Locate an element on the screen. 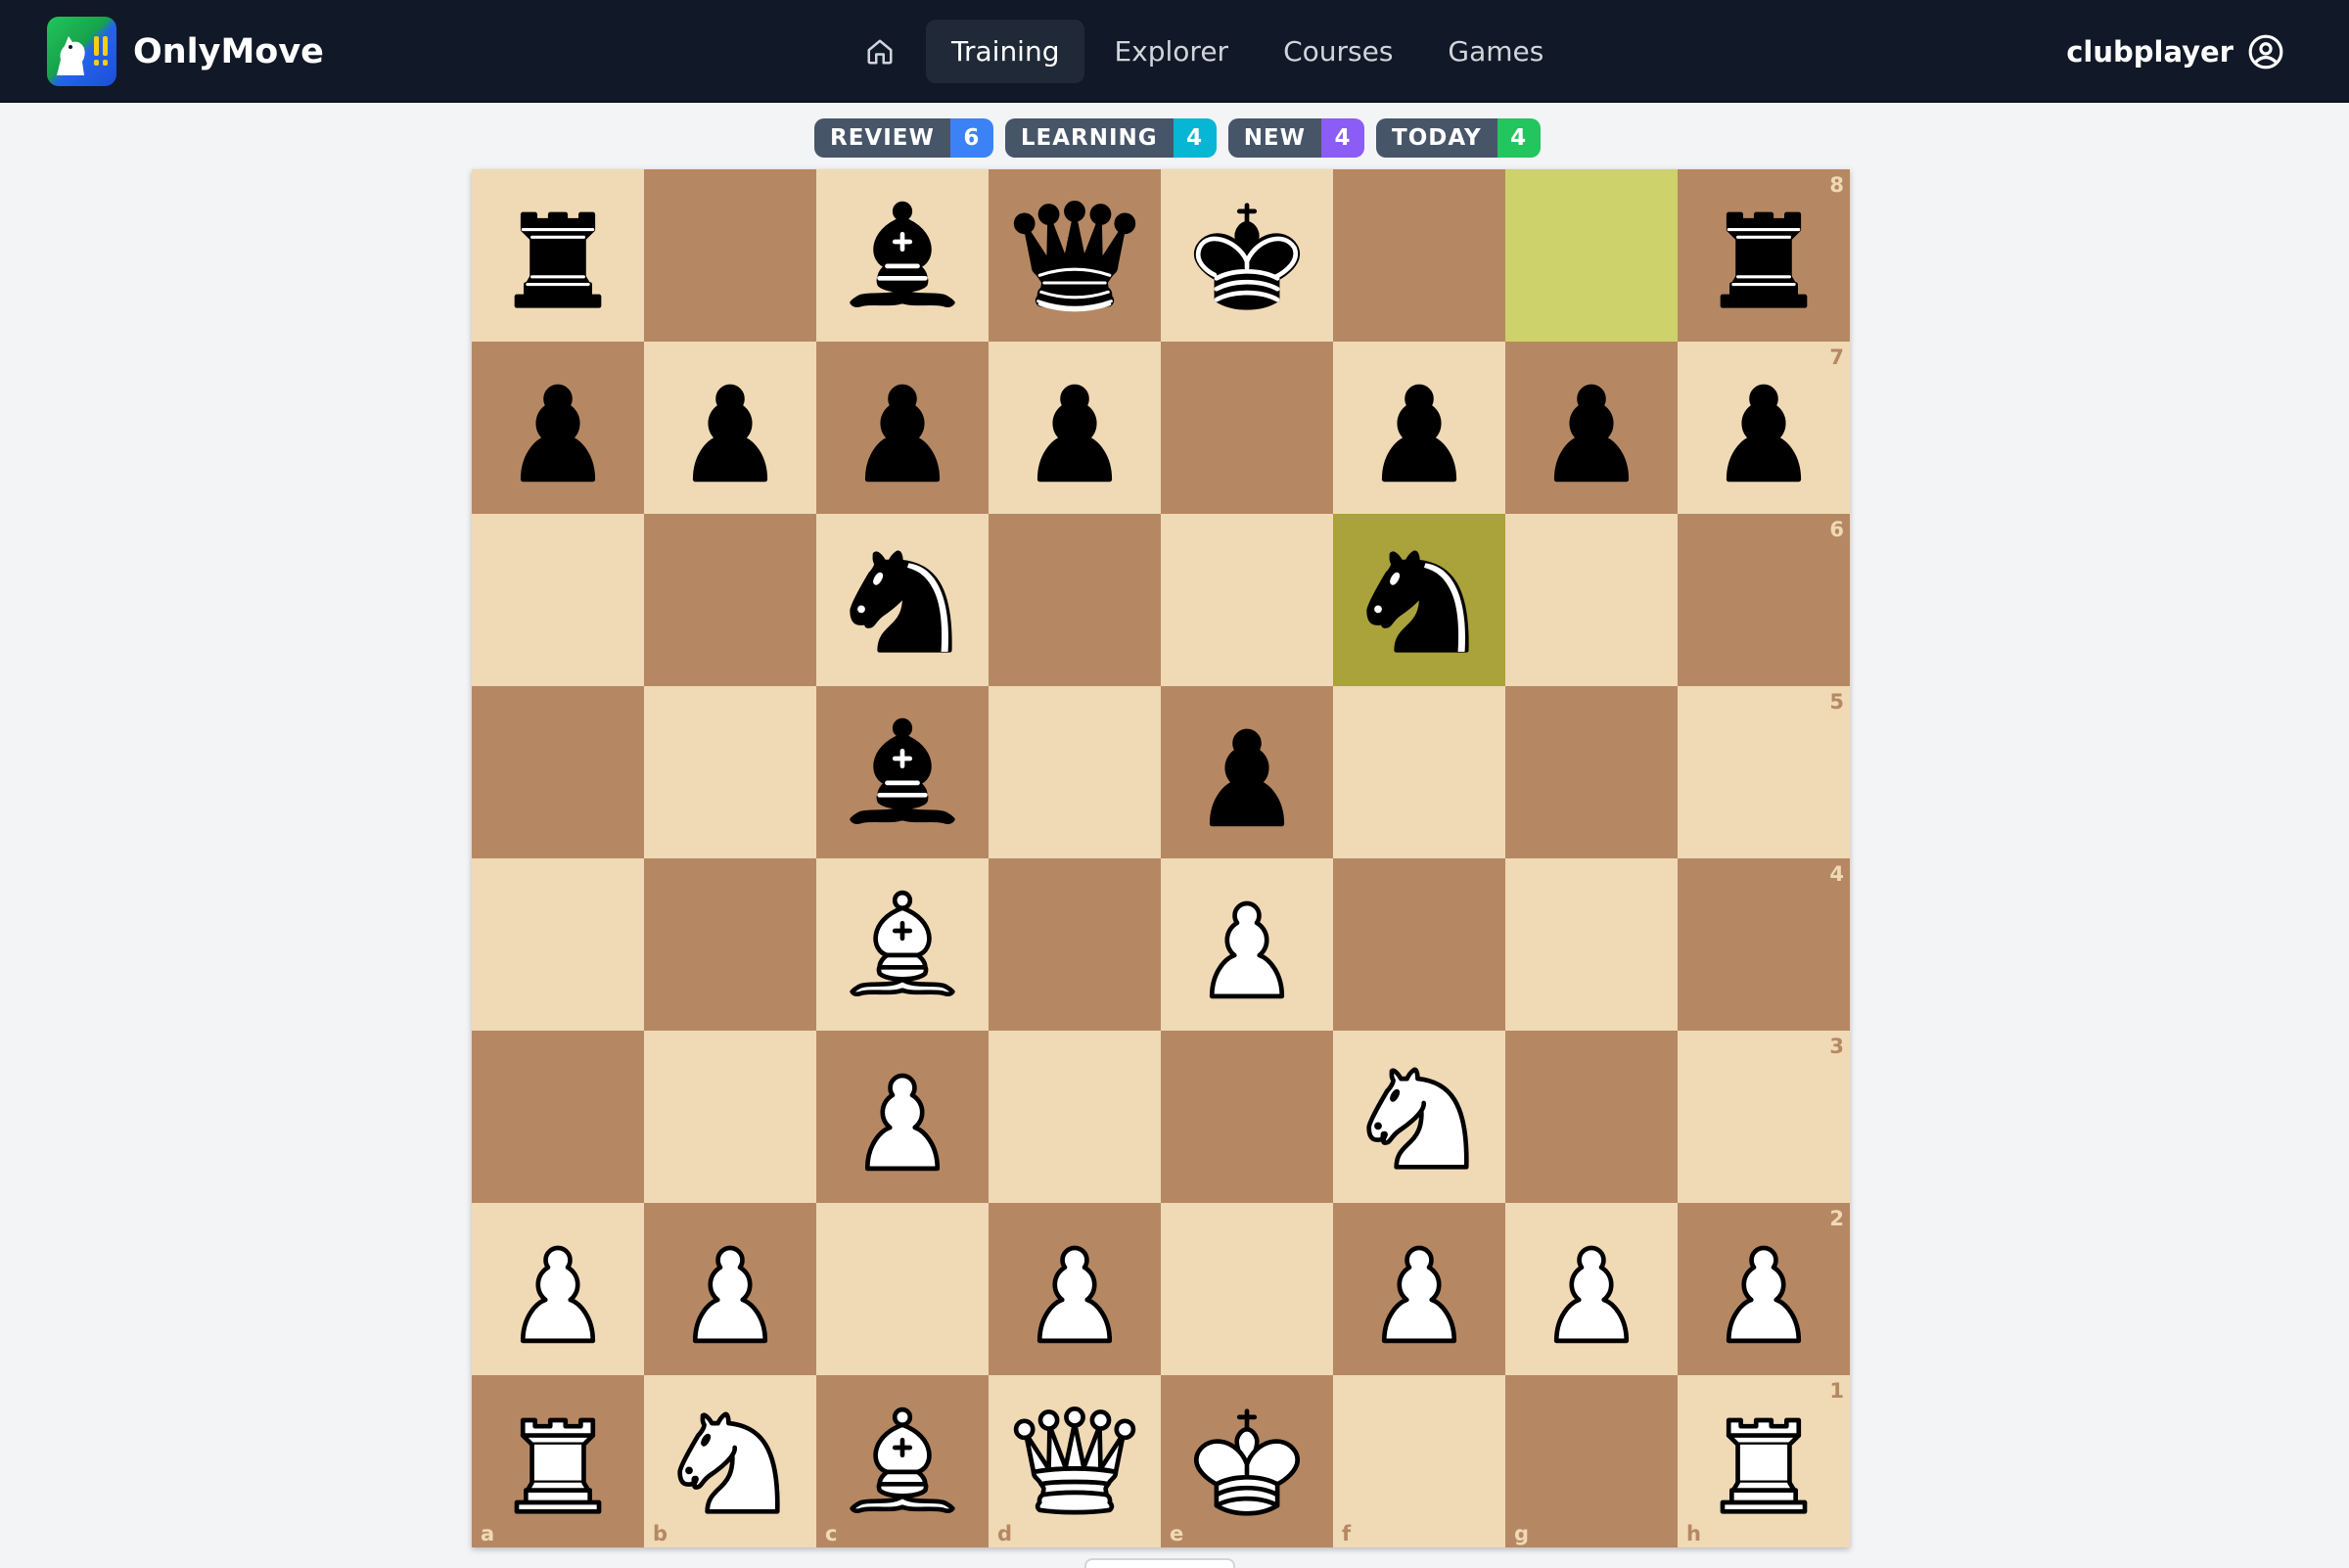 This screenshot has width=2349, height=1568. white-queen-icon is located at coordinates (1074, 1461).